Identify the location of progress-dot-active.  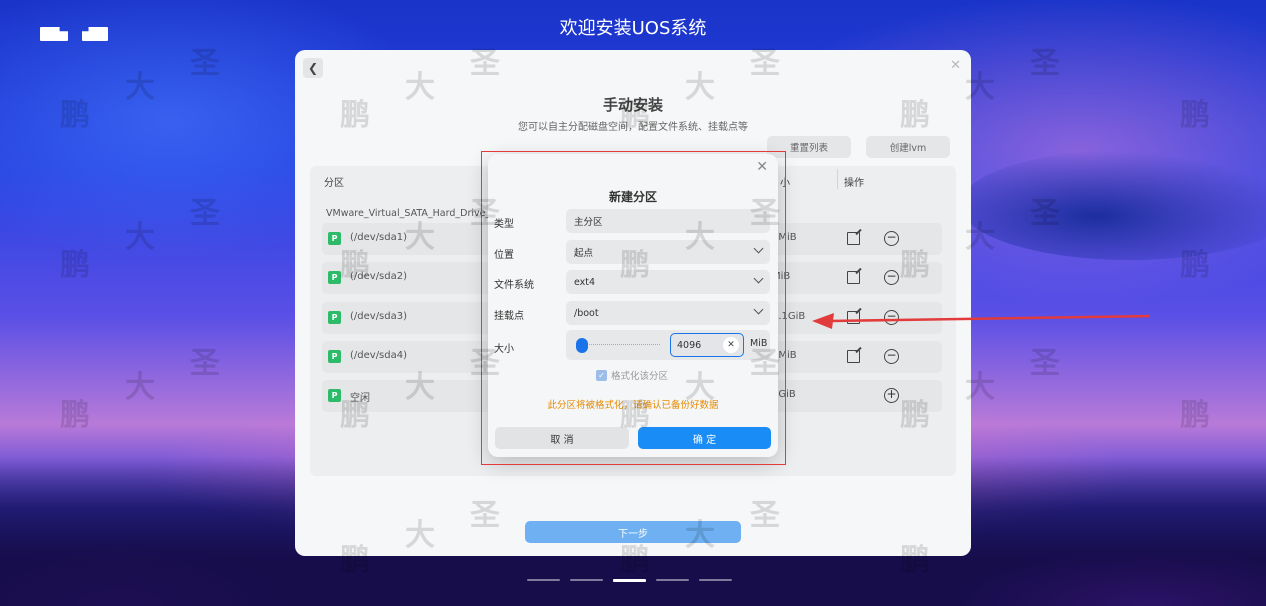
(629, 580).